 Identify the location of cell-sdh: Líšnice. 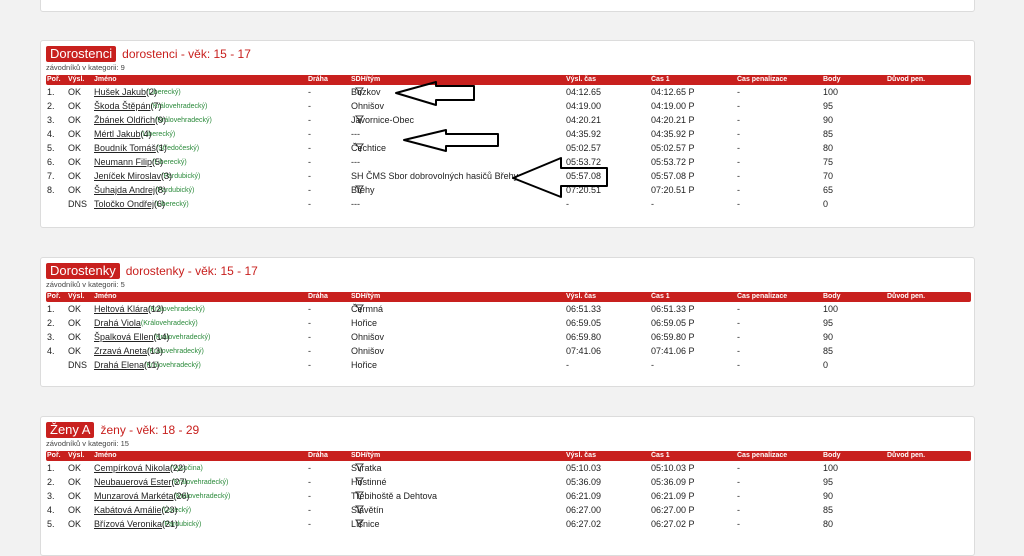
(365, 524).